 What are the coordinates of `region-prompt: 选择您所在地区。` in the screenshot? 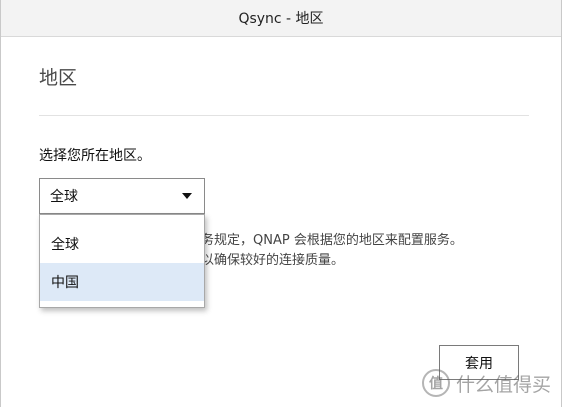 It's located at (95, 156).